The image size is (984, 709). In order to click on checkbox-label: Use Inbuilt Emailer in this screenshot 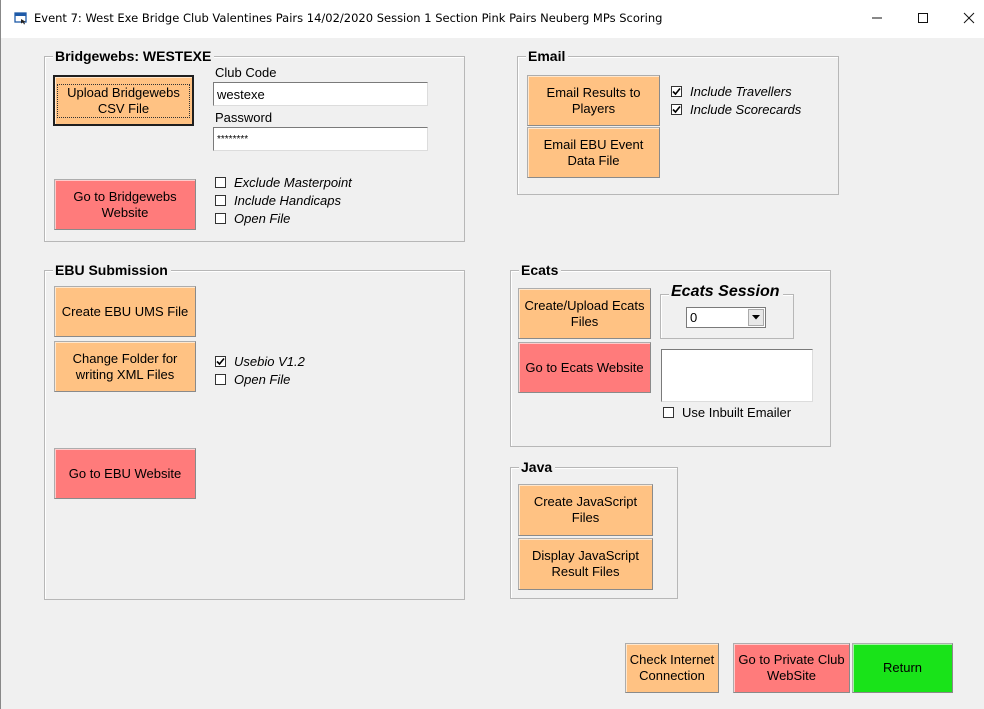, I will do `click(737, 412)`.